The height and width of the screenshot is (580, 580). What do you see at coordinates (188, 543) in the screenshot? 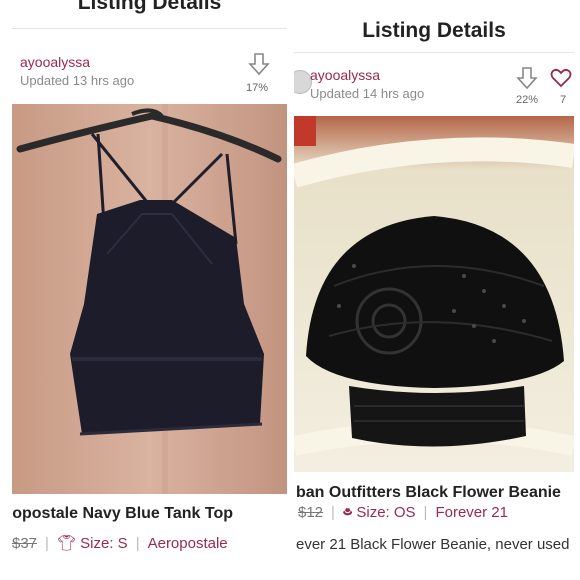
I see `brand-link: Aeropostale` at bounding box center [188, 543].